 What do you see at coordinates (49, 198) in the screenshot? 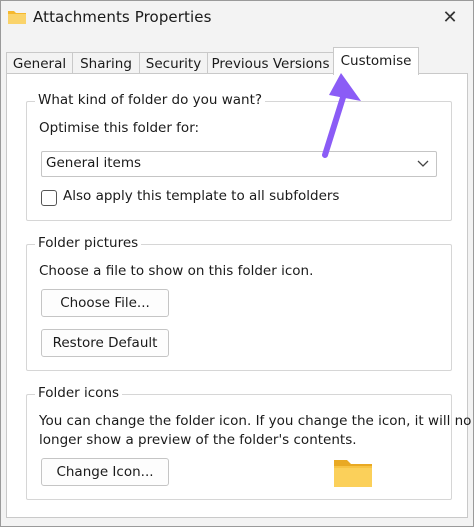
I see `apply-subfolders-checkbox` at bounding box center [49, 198].